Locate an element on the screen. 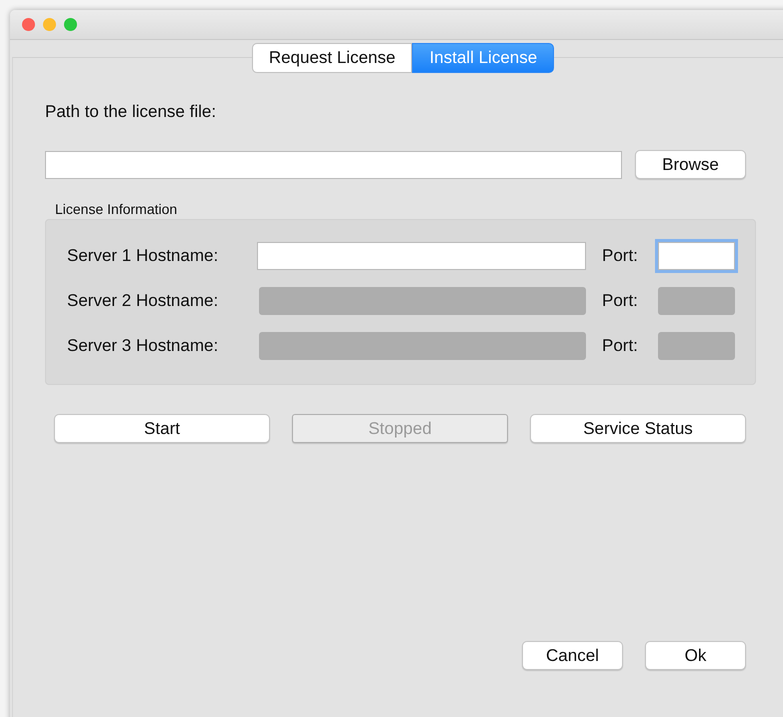 This screenshot has height=717, width=783. hostname-label: Server 3 Hostname: is located at coordinates (143, 346).